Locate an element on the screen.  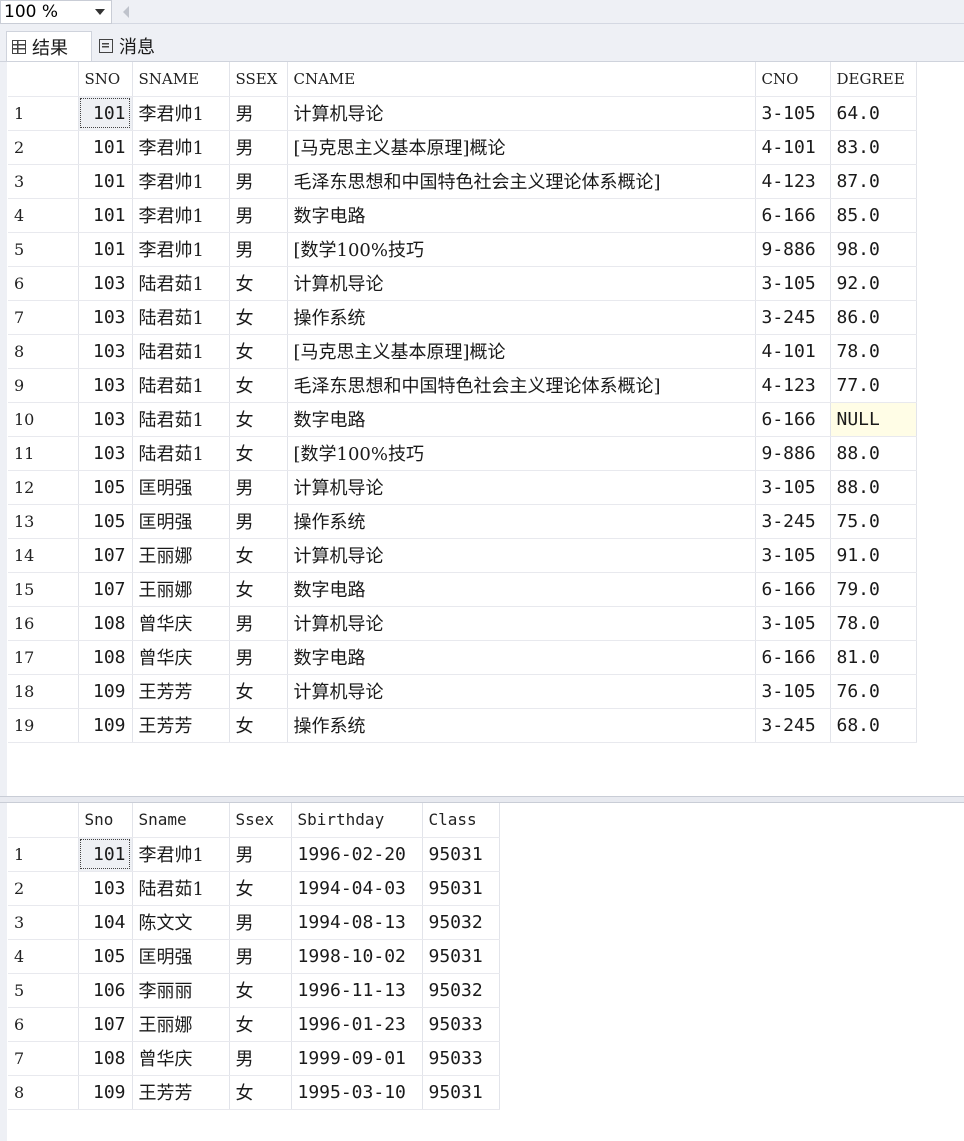
table-row: 3 101 李君帅1 男毛泽东思想和中国特色社会主义理论体系概论] 4-123 87.0 is located at coordinates (462, 181).